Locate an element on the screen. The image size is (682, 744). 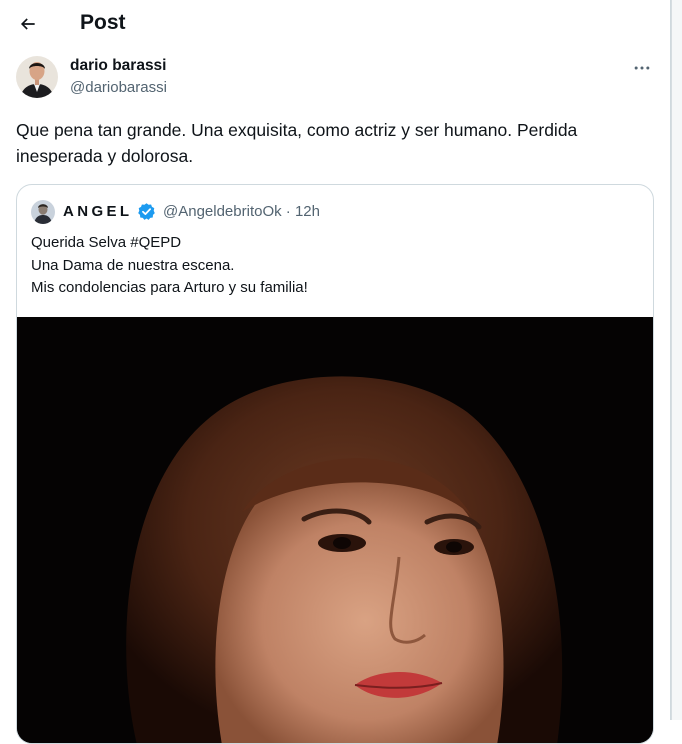
quoted-author-handle: @AngeldebritoOk is located at coordinates (222, 211).